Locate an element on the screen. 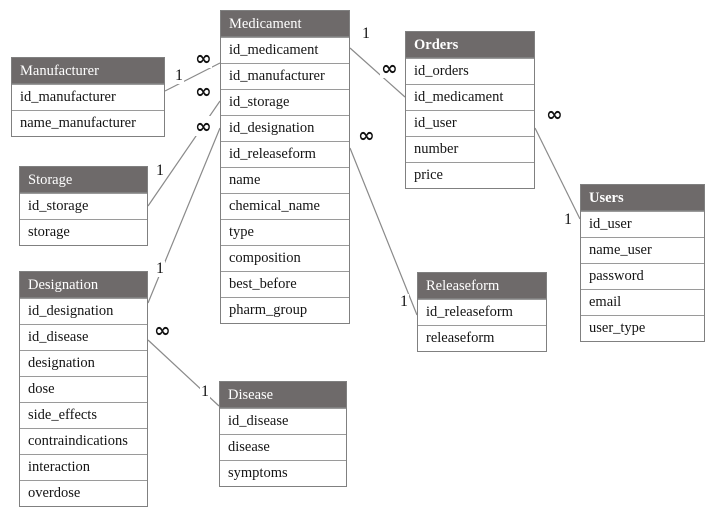 This screenshot has height=519, width=715. attribute-row: best_before is located at coordinates (285, 284).